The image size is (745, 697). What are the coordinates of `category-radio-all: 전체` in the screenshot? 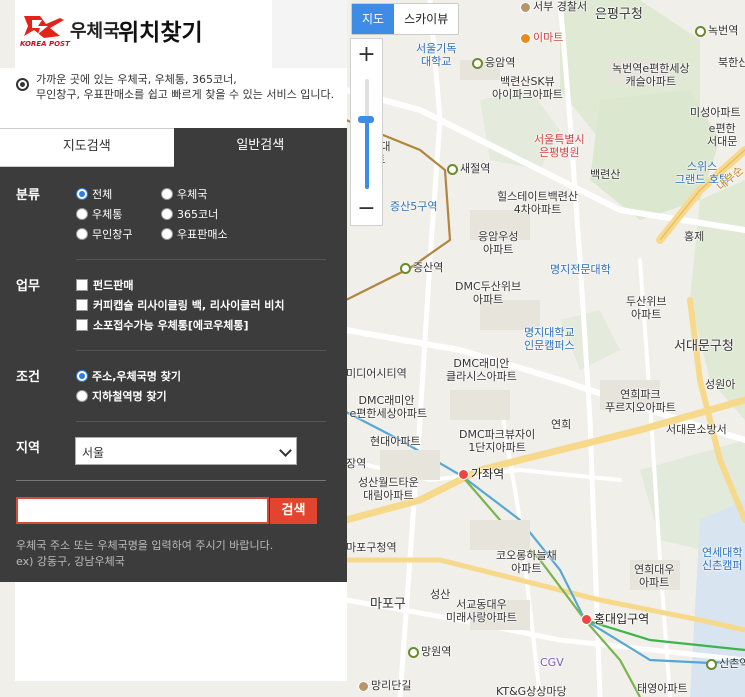 It's located at (94, 194).